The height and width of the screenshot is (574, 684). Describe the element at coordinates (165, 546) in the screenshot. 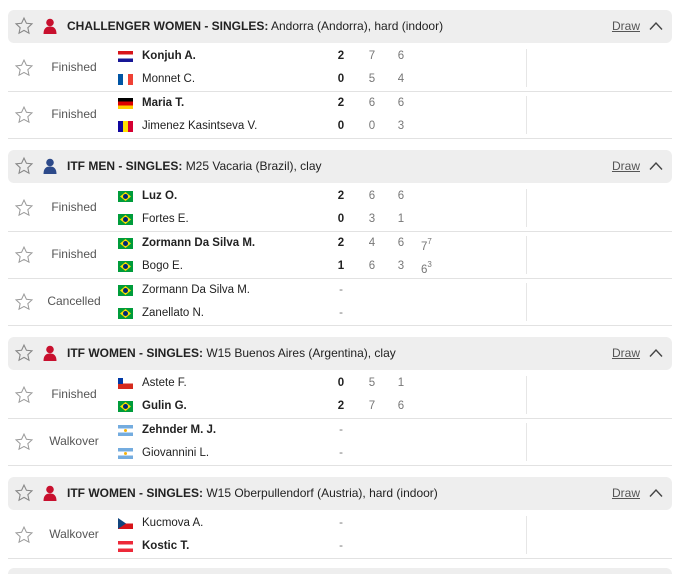

I see `player-name: Kostic T.` at that location.